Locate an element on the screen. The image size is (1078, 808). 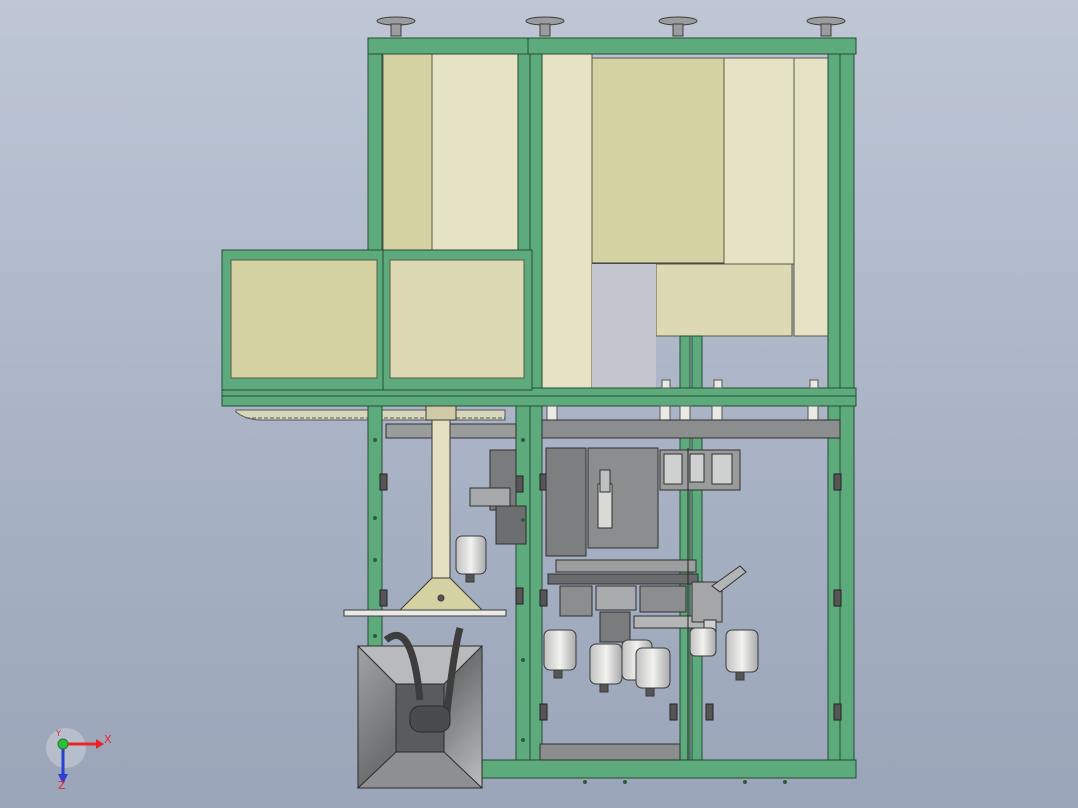
coordinate-triad-icon is located at coordinates (75, 756).